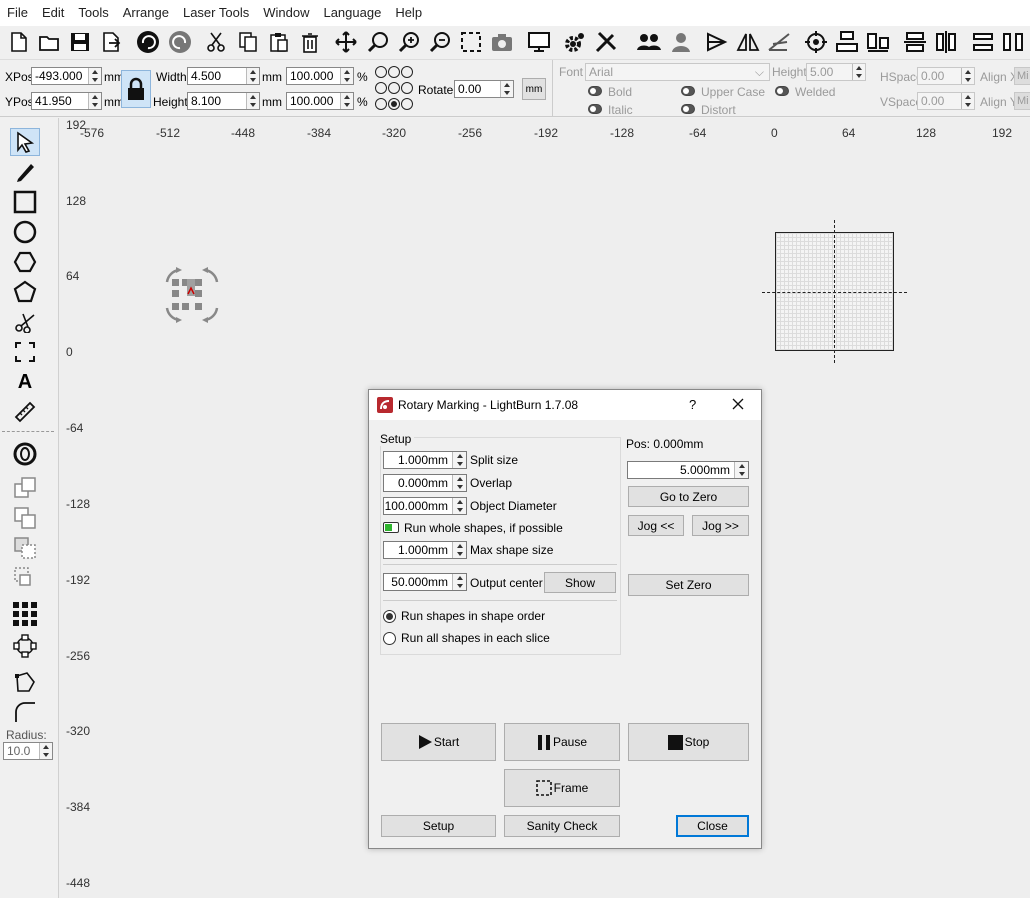 Image resolution: width=1030 pixels, height=898 pixels. Describe the element at coordinates (25, 322) in the screenshot. I see `scissors-tool-icon` at that location.